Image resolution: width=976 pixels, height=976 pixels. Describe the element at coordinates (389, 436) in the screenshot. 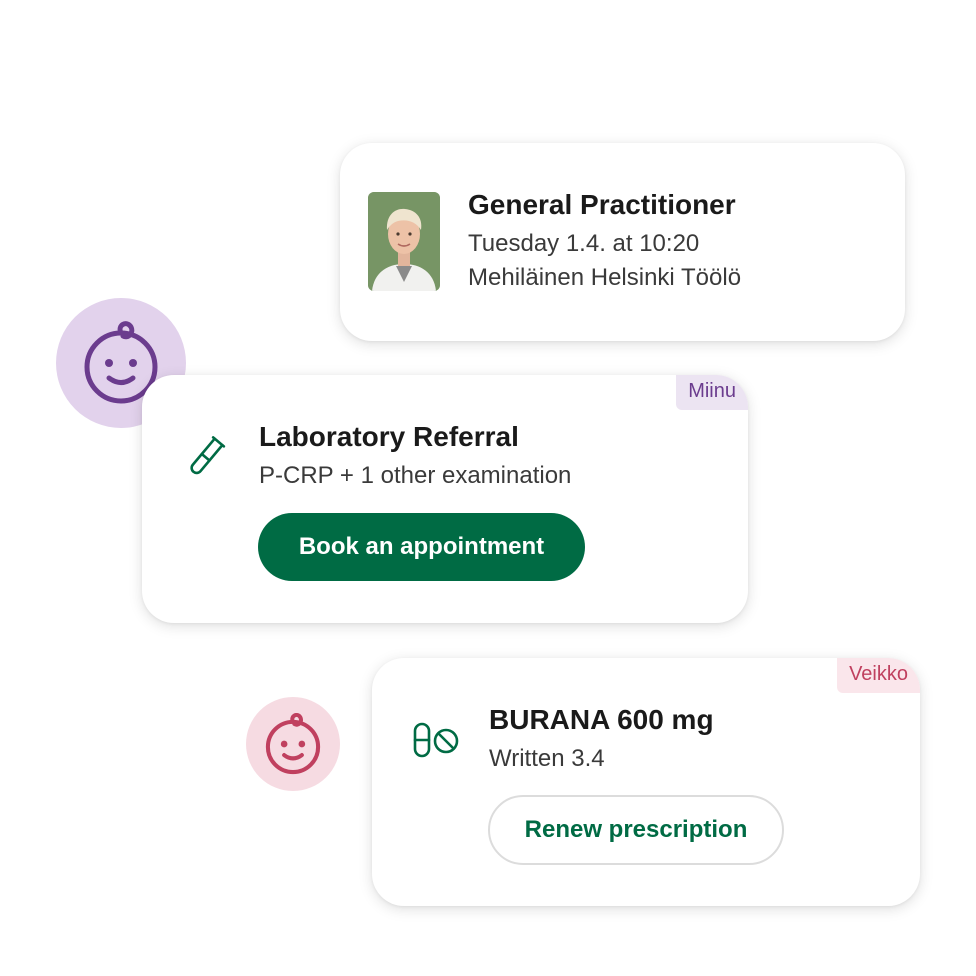

I see `lab-referral-title: Laboratory Referral` at that location.